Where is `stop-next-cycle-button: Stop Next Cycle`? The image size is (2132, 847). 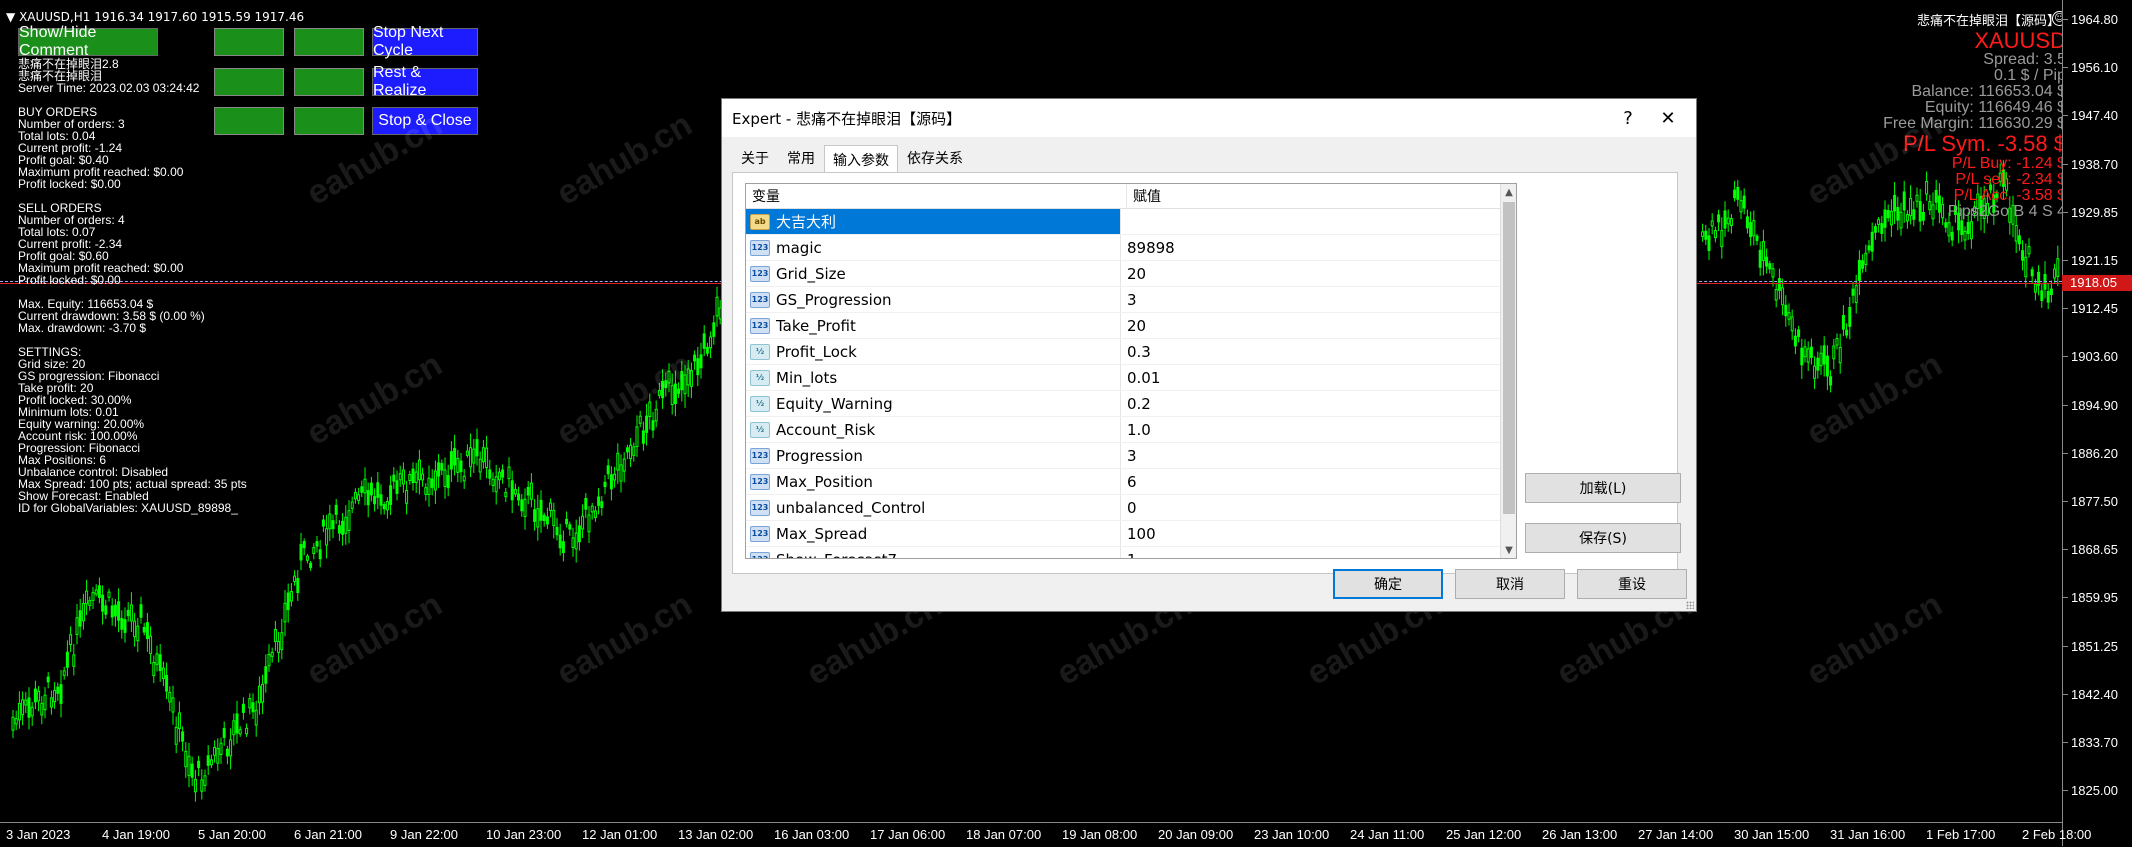 stop-next-cycle-button: Stop Next Cycle is located at coordinates (425, 41).